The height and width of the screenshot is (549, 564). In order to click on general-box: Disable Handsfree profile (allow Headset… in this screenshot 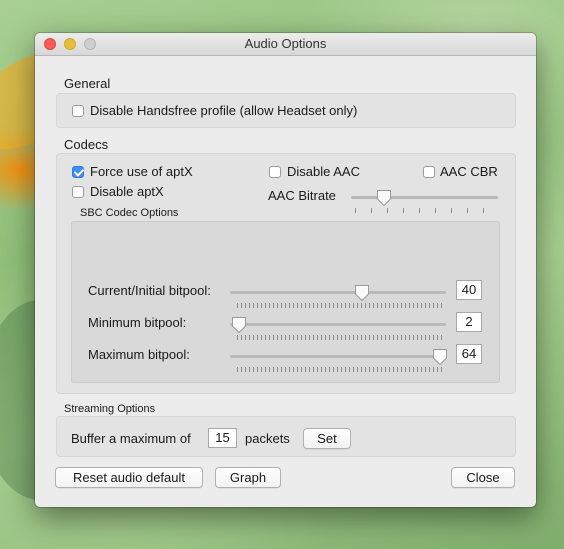, I will do `click(286, 110)`.